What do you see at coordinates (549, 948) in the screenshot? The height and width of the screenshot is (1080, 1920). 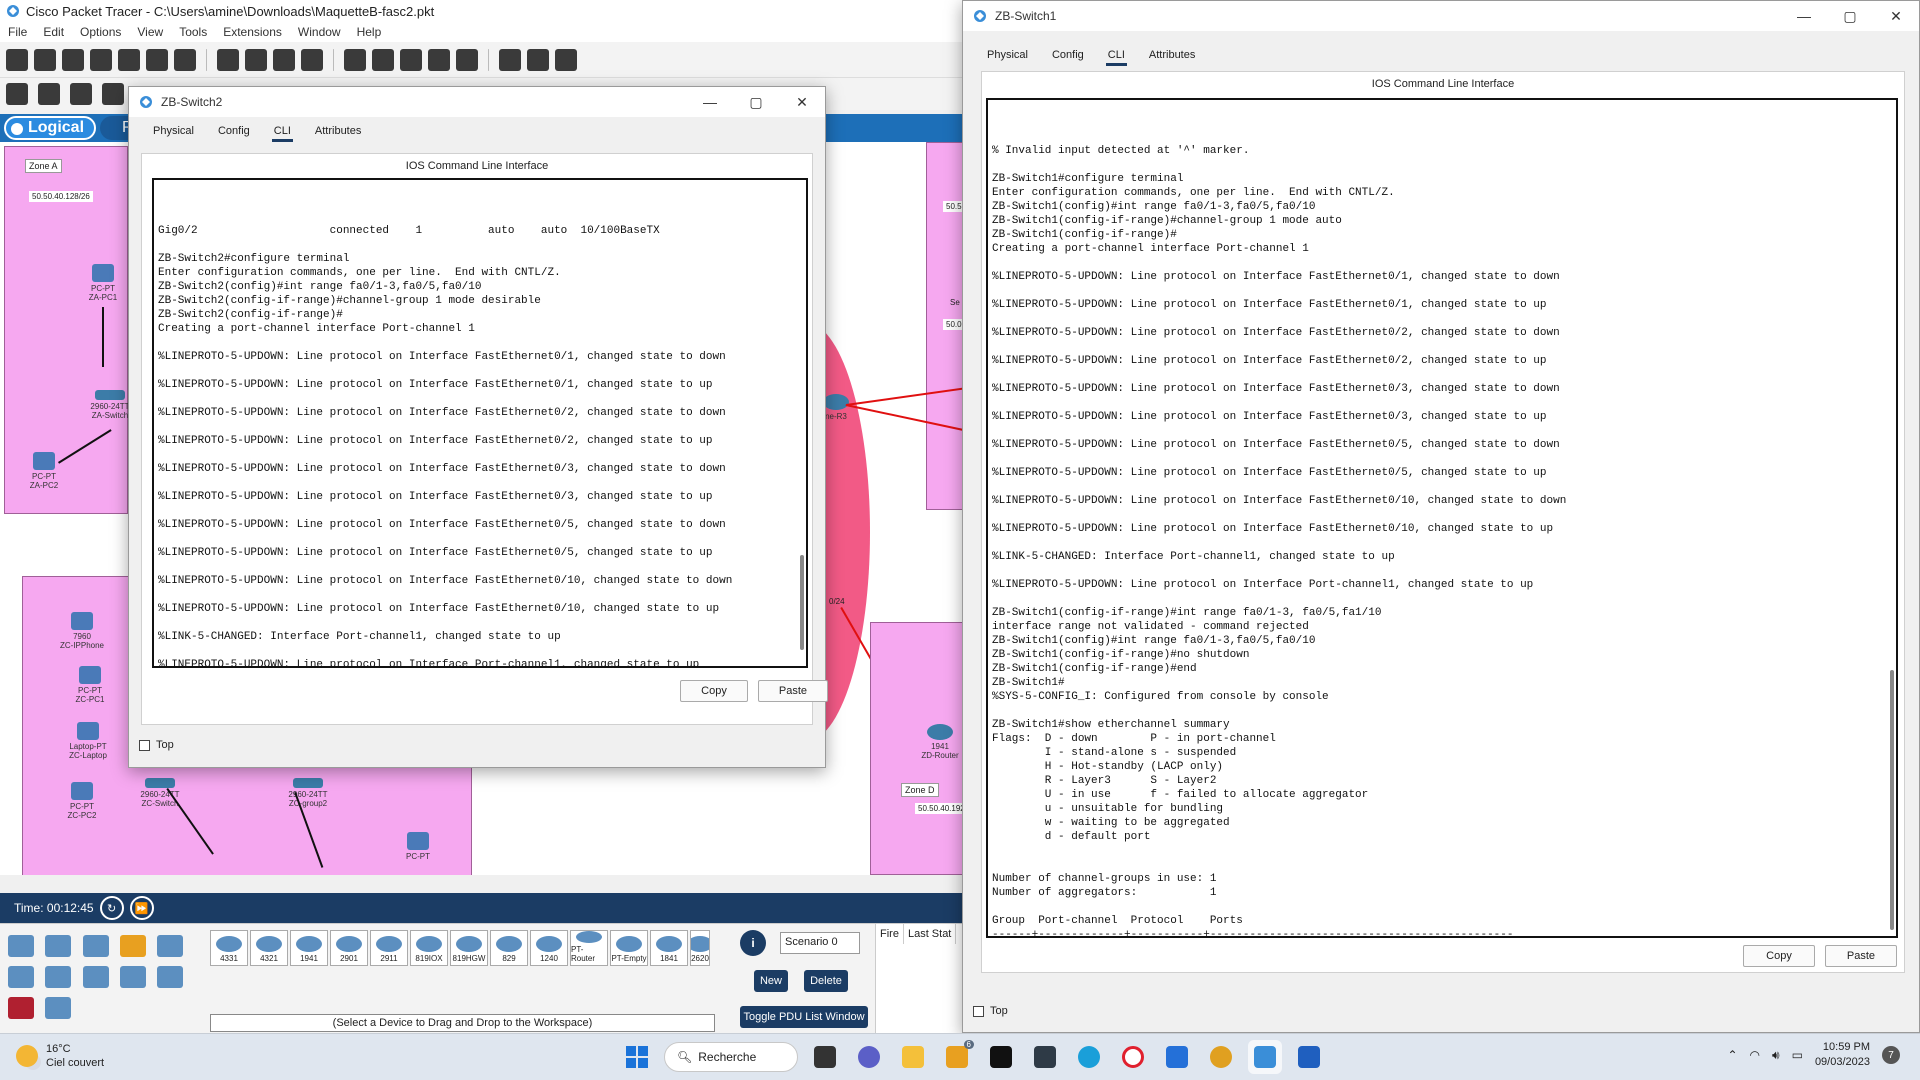 I see `model-1240: 1240` at bounding box center [549, 948].